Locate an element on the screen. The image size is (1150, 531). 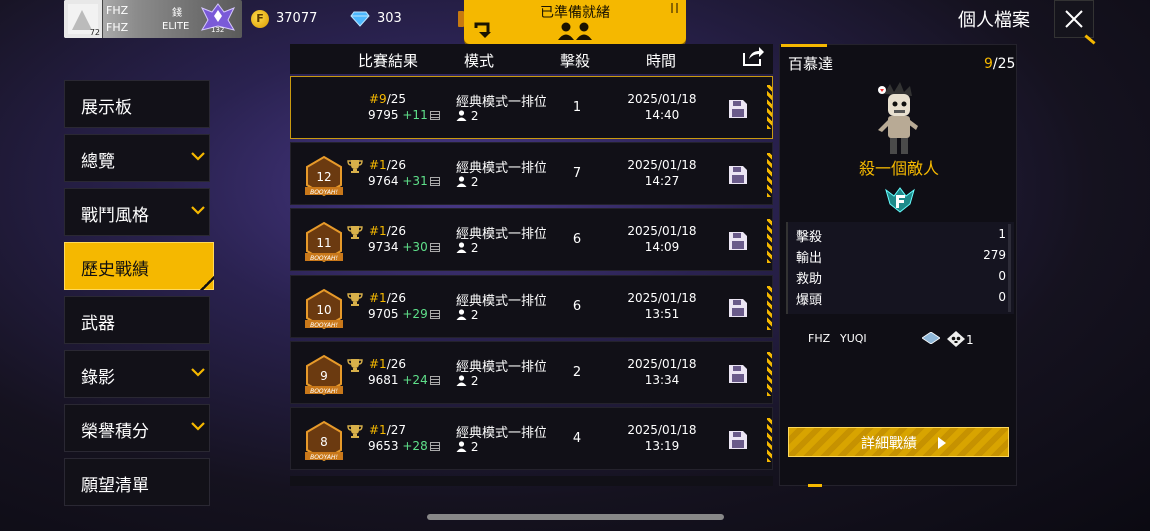
rank-score: 9705 +29 is located at coordinates (404, 314).